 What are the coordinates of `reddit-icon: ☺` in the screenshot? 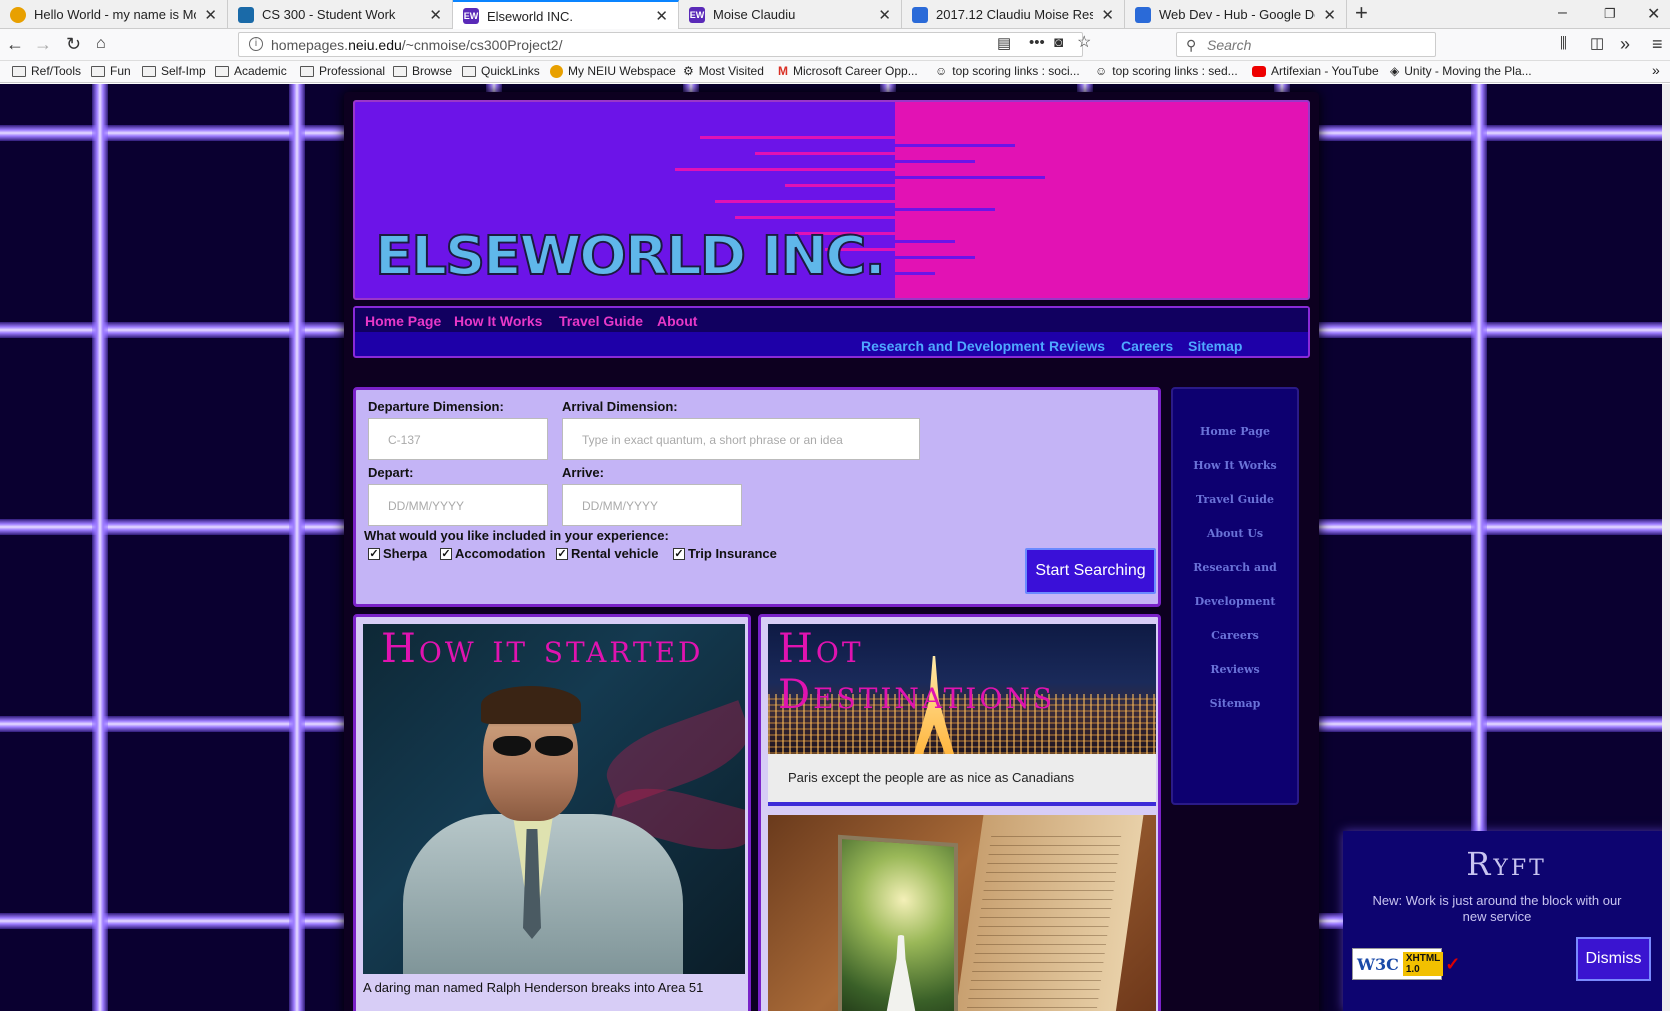 It's located at (941, 71).